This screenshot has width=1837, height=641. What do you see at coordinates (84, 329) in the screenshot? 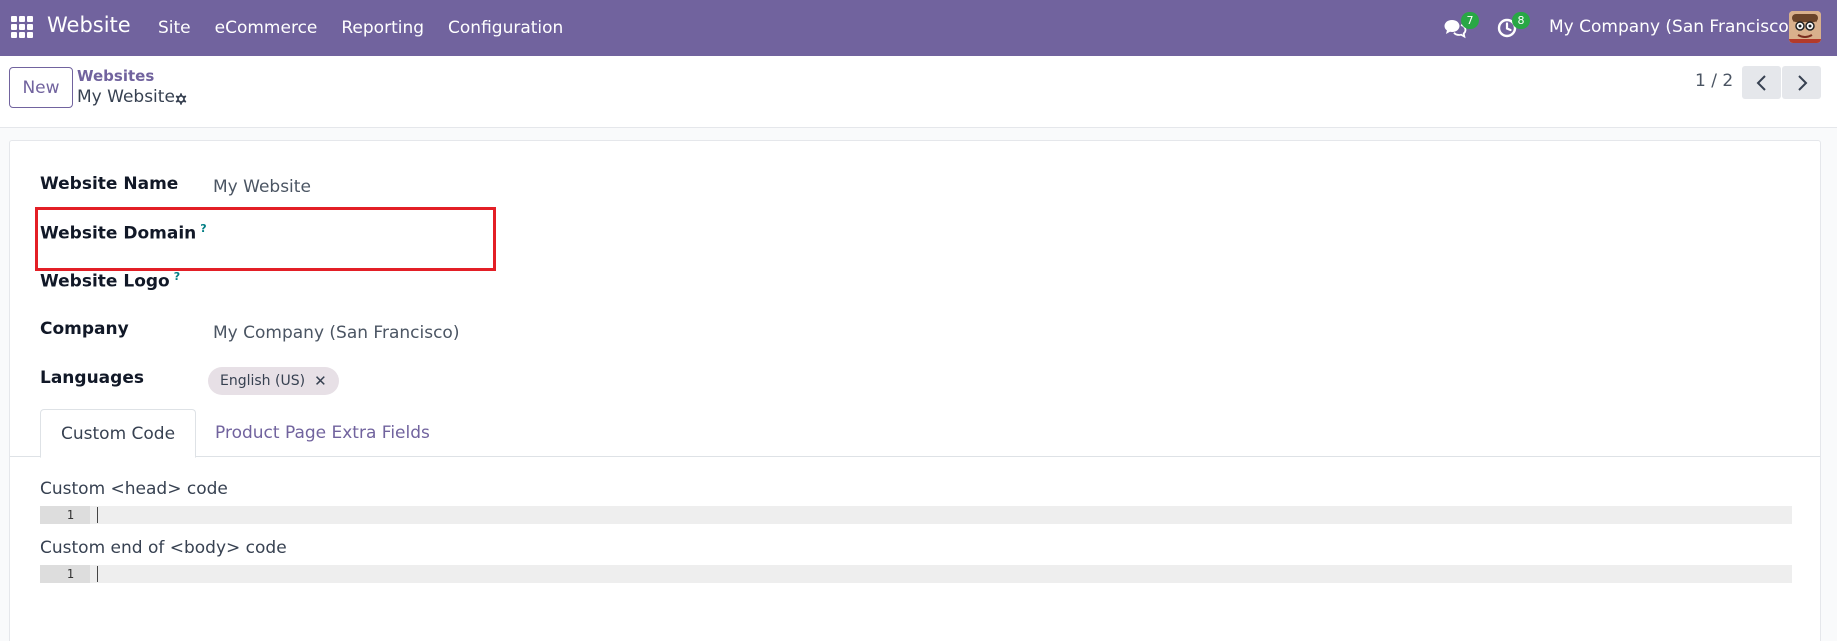
I see `company-label: Company` at bounding box center [84, 329].